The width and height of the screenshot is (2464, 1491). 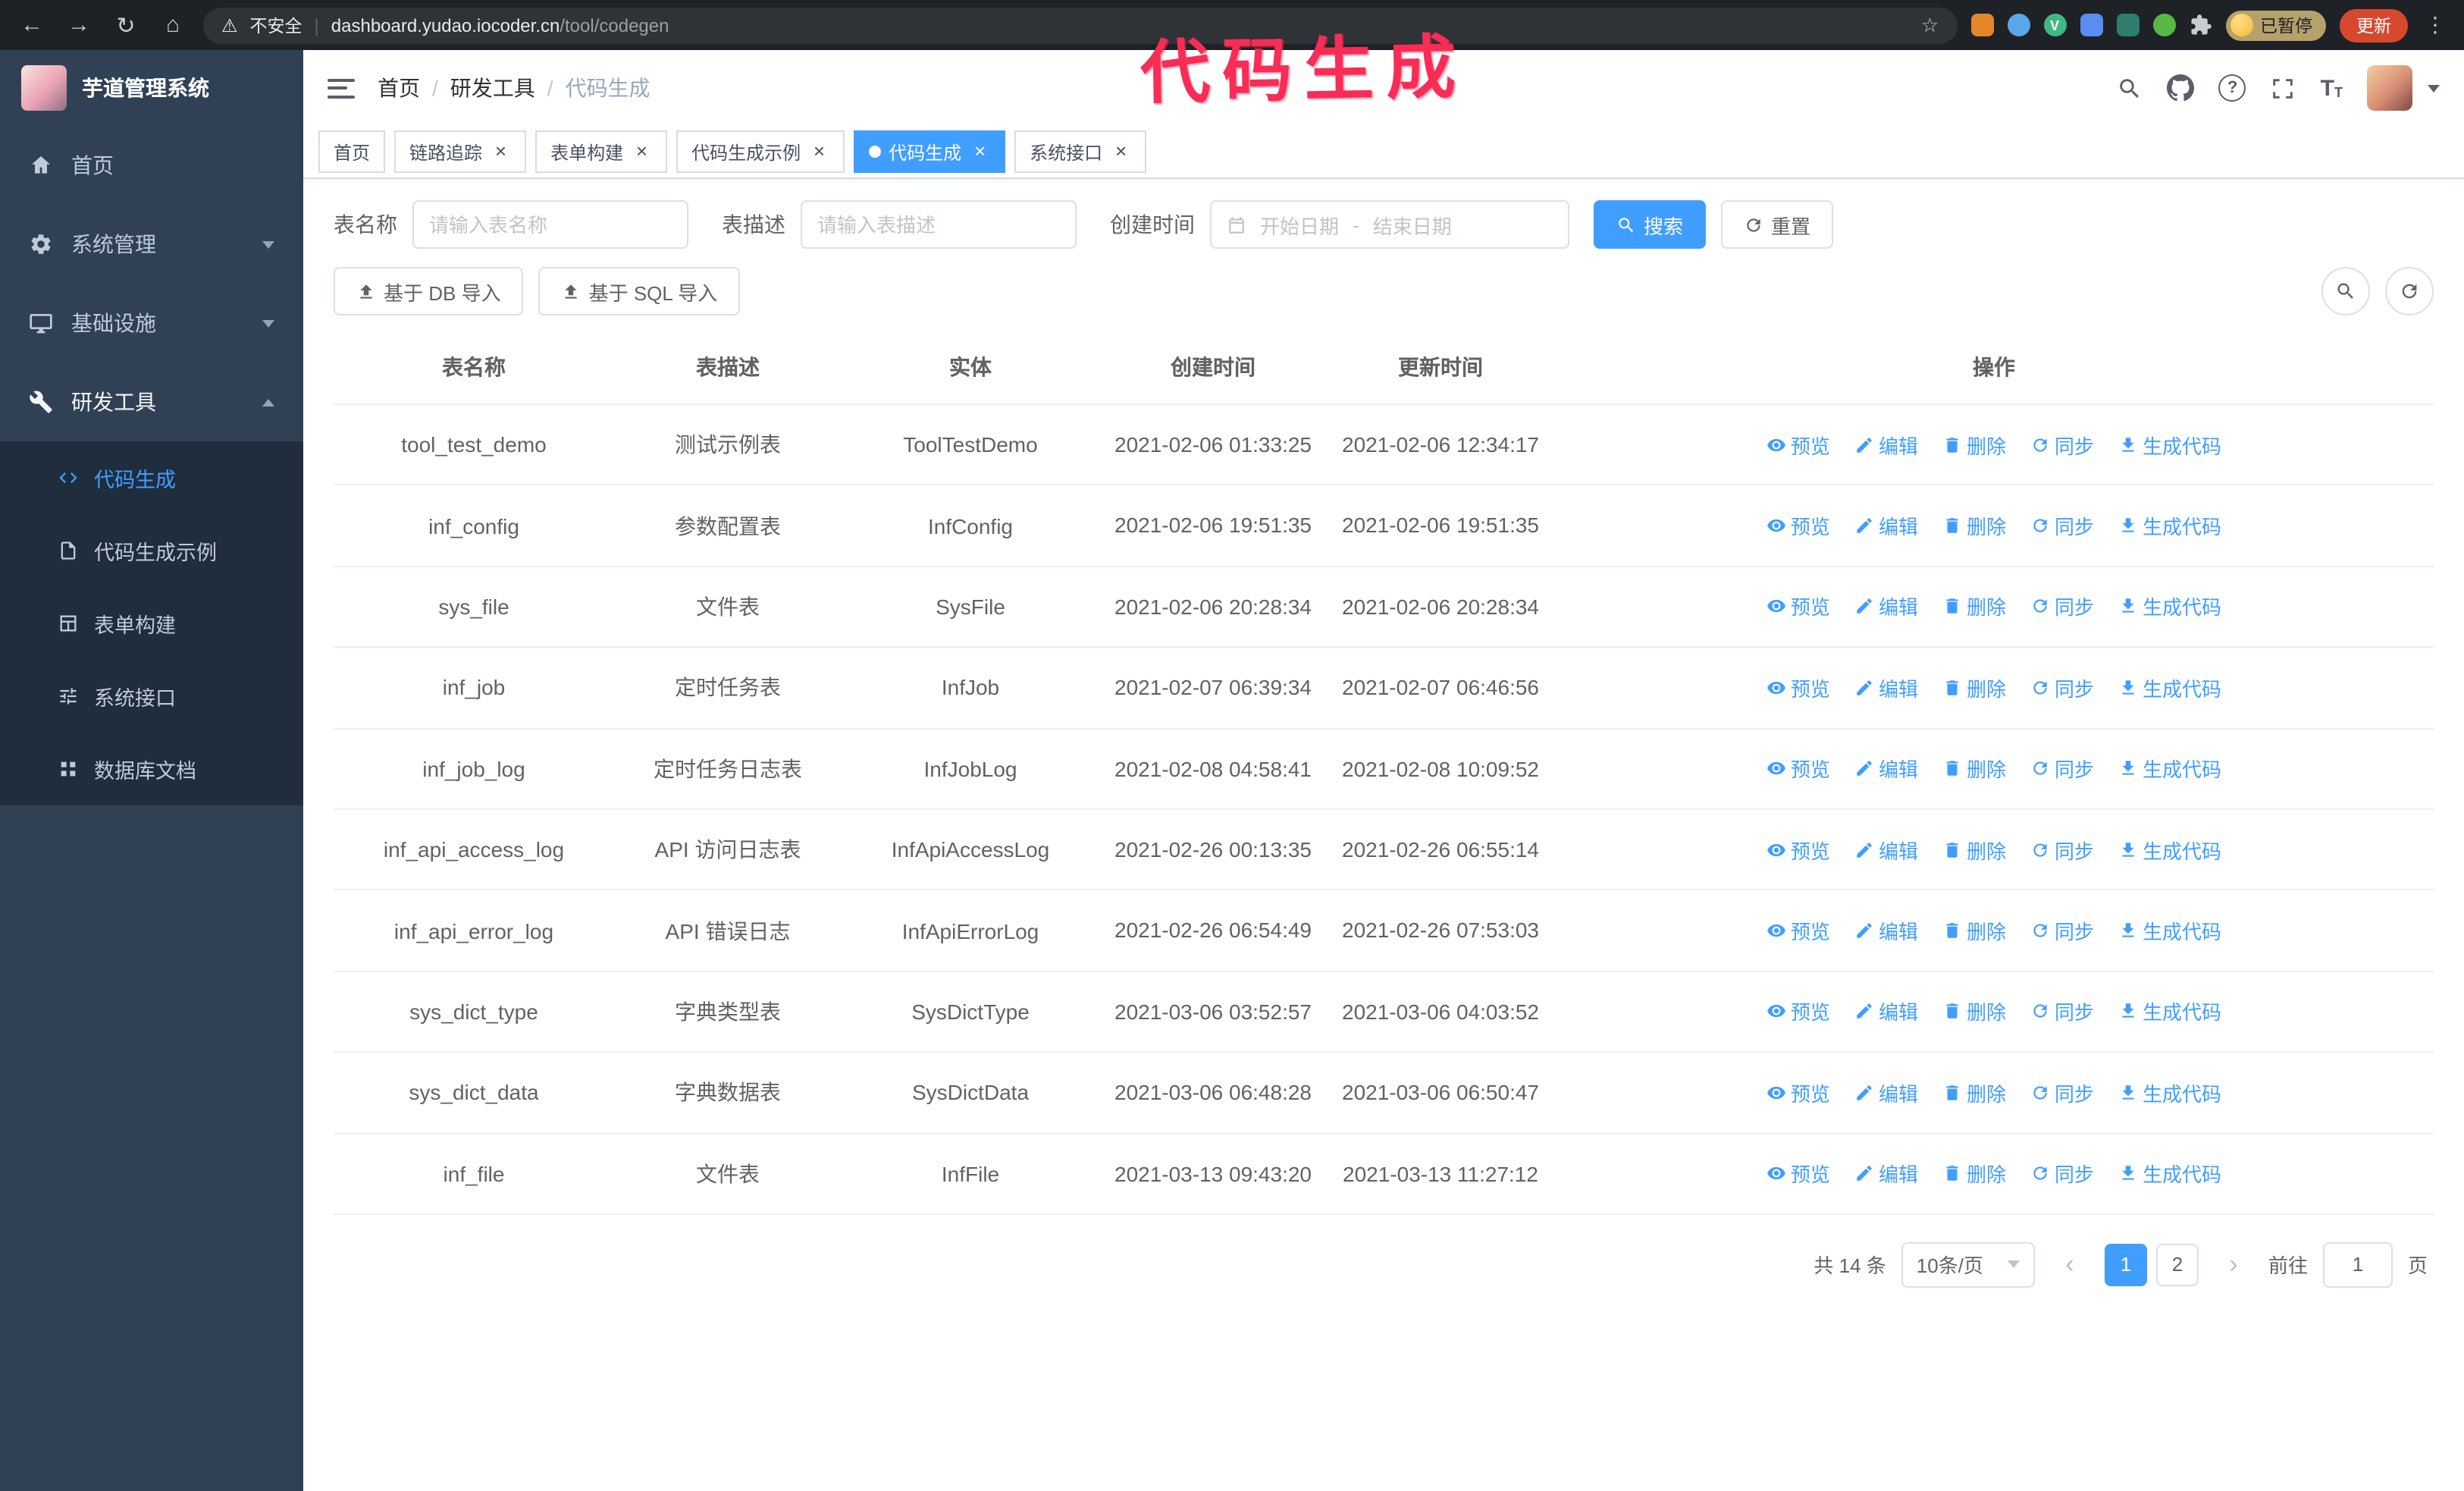 What do you see at coordinates (939, 224) in the screenshot?
I see `table-desc-input` at bounding box center [939, 224].